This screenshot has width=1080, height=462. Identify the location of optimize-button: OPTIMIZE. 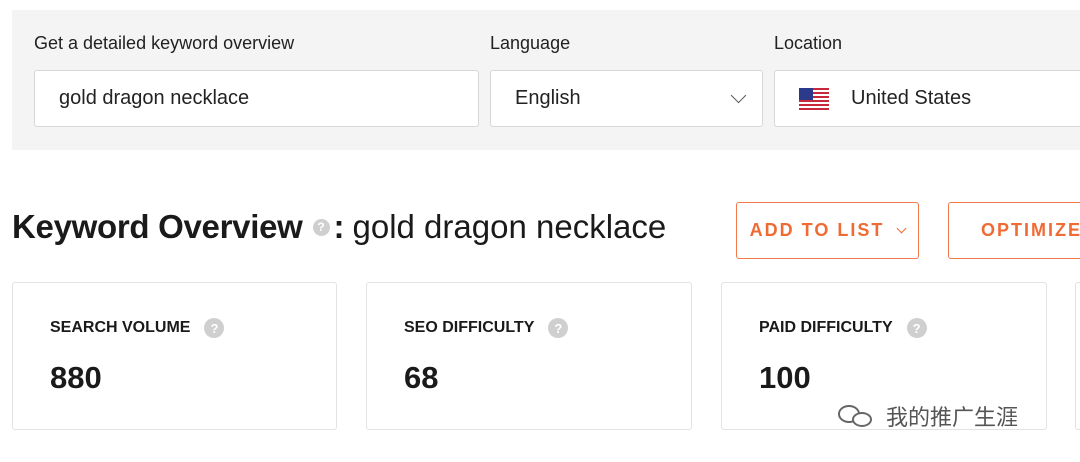
(1014, 230).